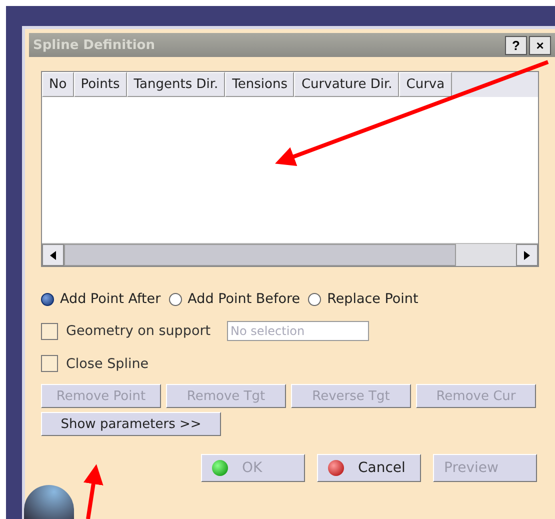  Describe the element at coordinates (540, 45) in the screenshot. I see `close-button: ×` at that location.